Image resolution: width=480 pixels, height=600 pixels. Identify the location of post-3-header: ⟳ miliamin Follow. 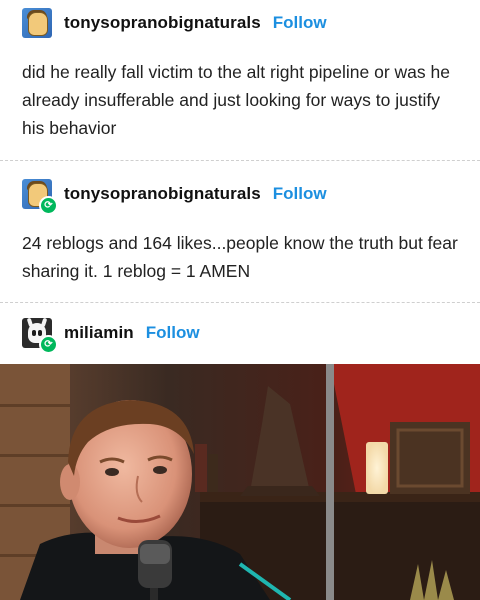
(111, 335).